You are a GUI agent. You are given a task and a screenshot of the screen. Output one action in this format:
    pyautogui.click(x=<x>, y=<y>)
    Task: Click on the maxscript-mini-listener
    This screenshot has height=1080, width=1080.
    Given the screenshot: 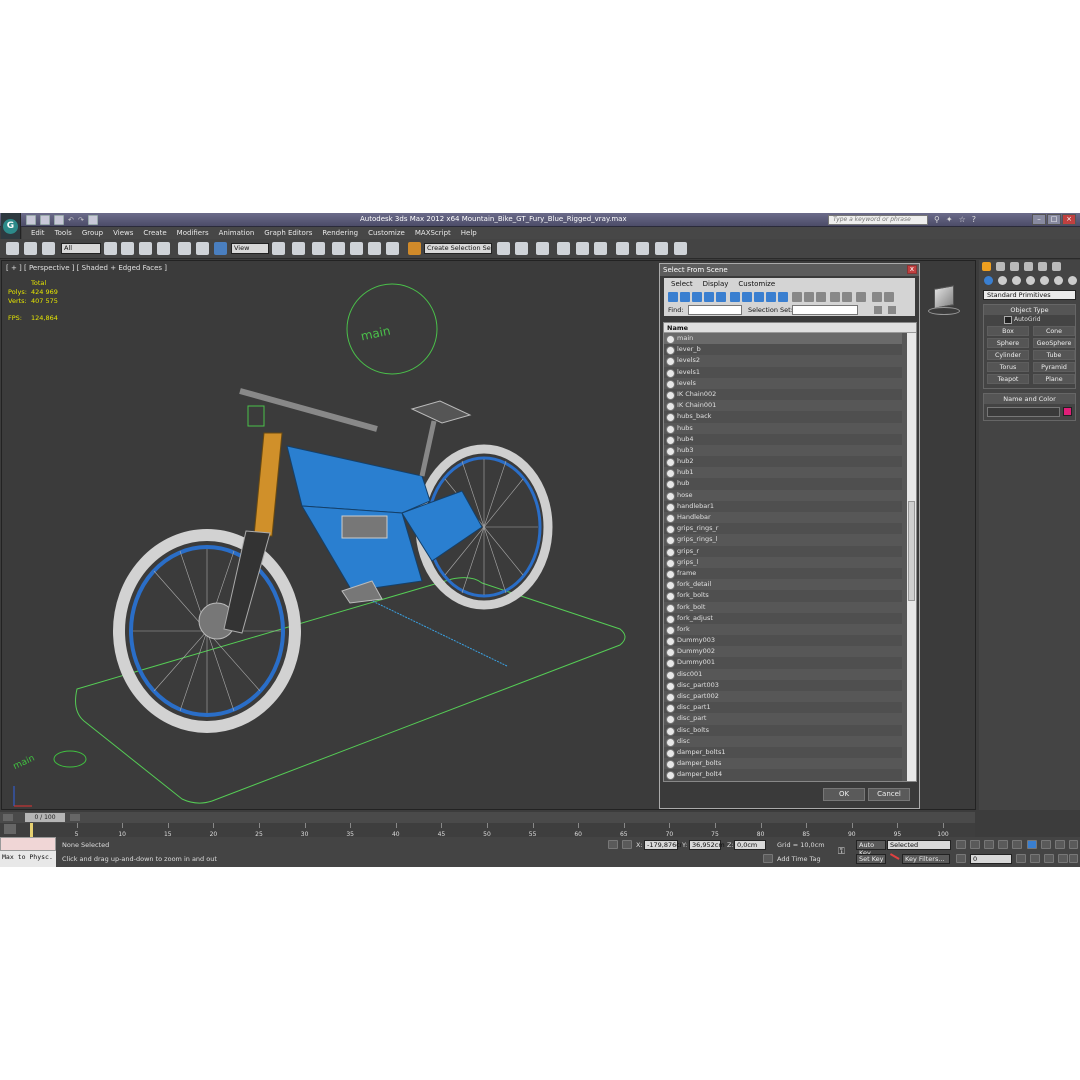 What is the action you would take?
    pyautogui.click(x=28, y=844)
    